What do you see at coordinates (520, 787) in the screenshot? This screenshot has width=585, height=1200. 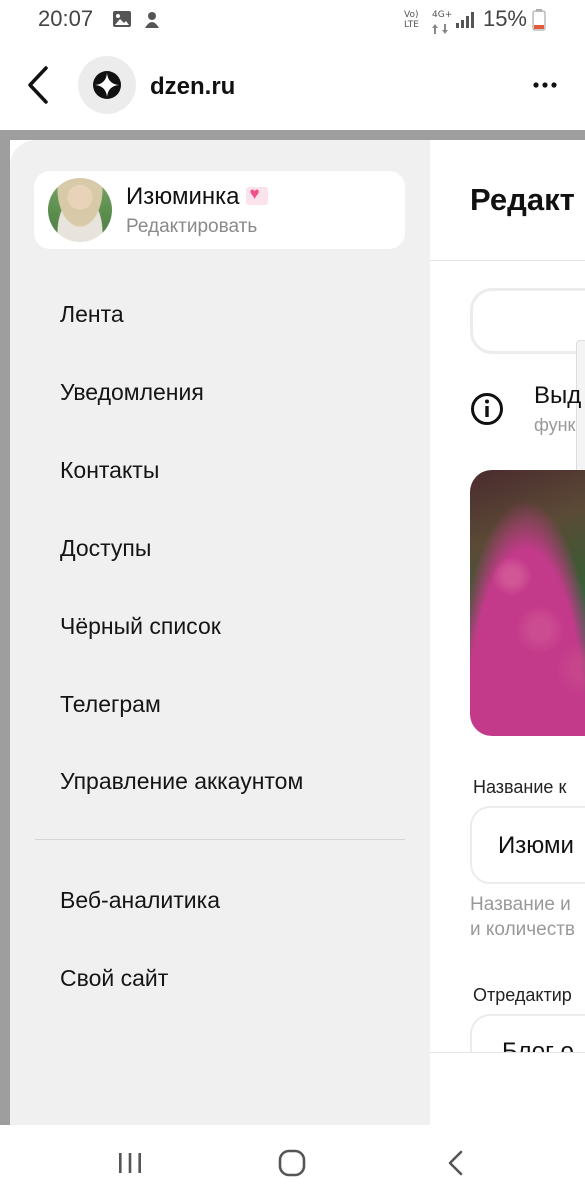 I see `channel-name-label: Название к` at bounding box center [520, 787].